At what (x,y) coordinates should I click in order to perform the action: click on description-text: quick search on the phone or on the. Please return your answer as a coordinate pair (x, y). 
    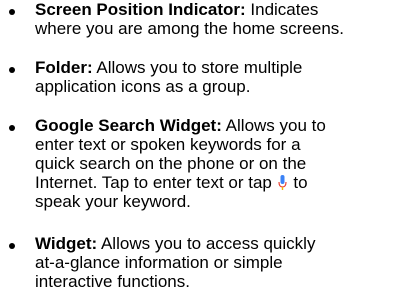
    Looking at the image, I should click on (171, 163).